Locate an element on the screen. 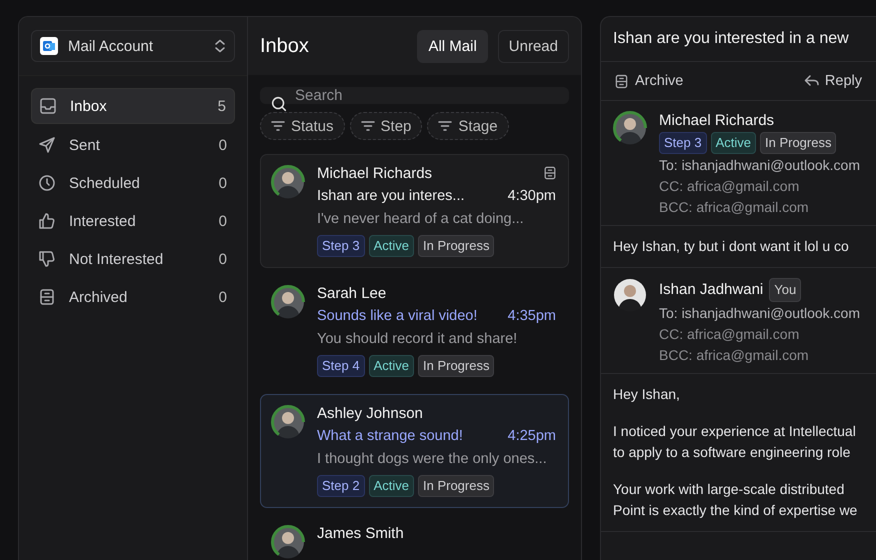  mail-time: 4:25pm is located at coordinates (532, 436).